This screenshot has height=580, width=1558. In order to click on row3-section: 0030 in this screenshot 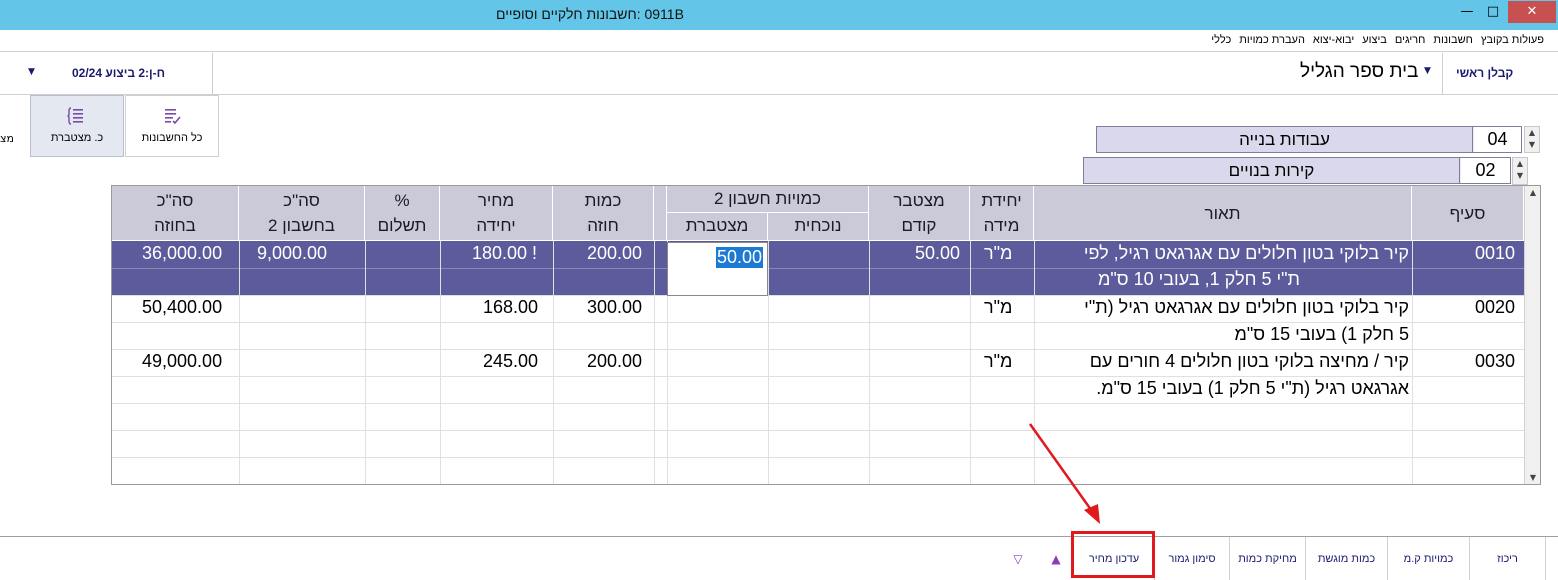, I will do `click(1495, 361)`.